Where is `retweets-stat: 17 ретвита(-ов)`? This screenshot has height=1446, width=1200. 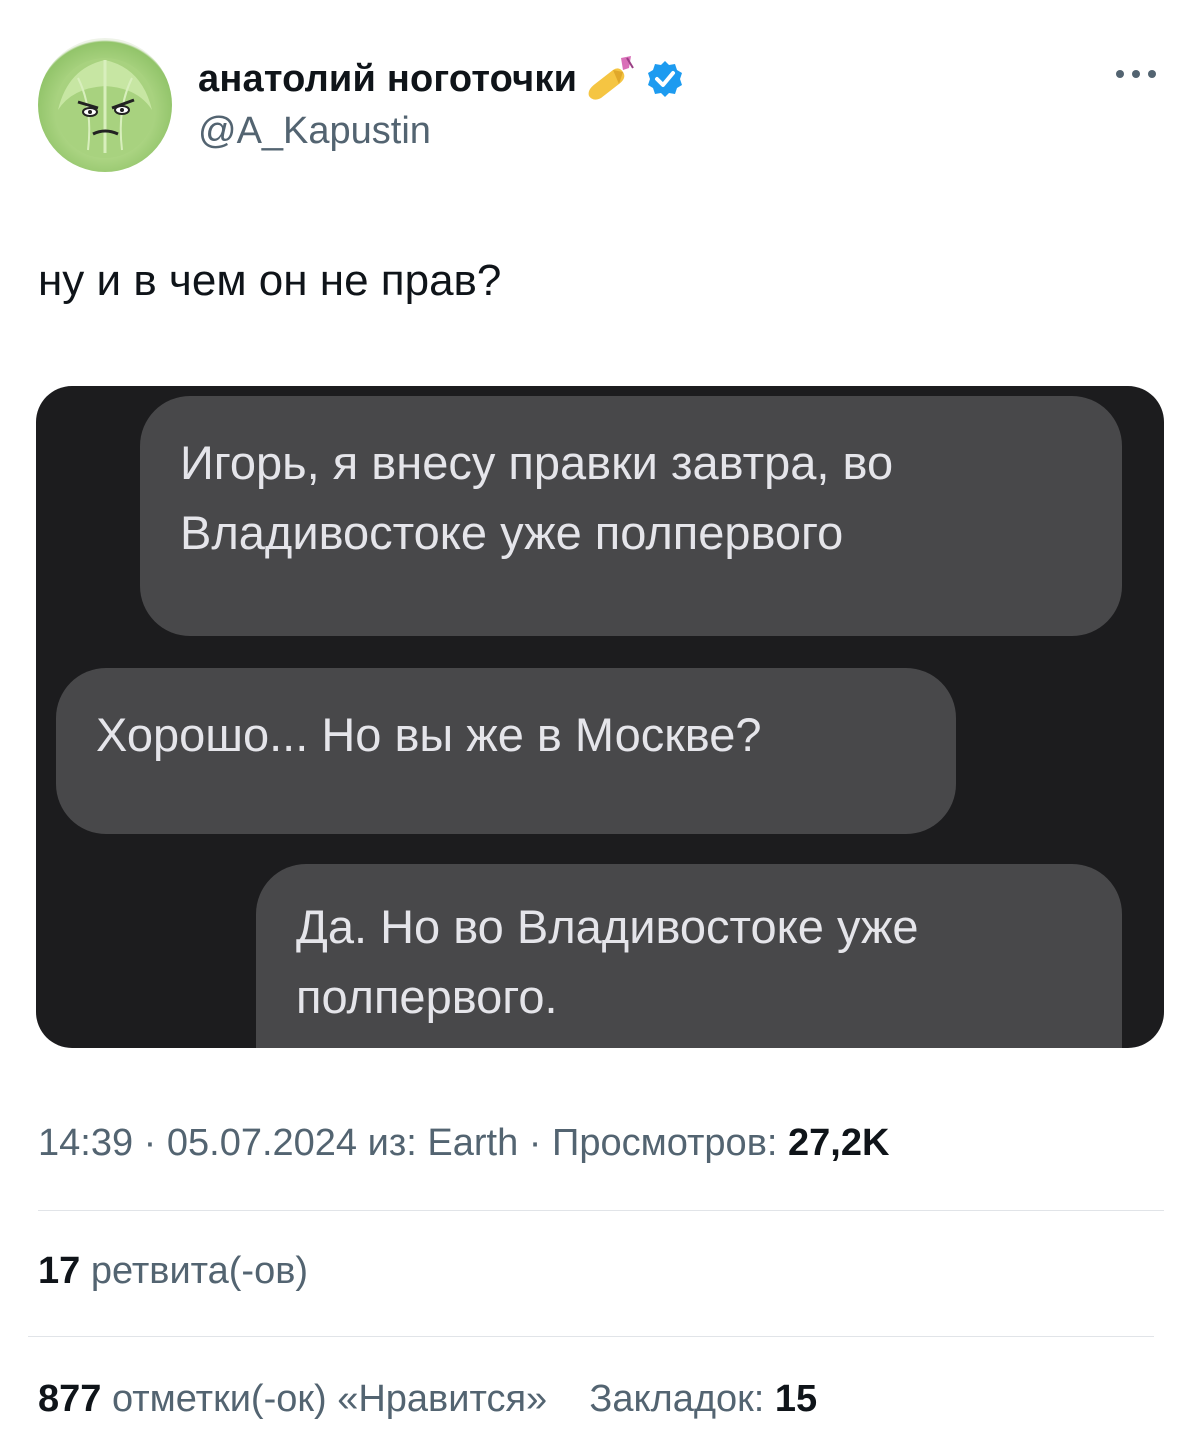
retweets-stat: 17 ретвита(-ов) is located at coordinates (173, 1271).